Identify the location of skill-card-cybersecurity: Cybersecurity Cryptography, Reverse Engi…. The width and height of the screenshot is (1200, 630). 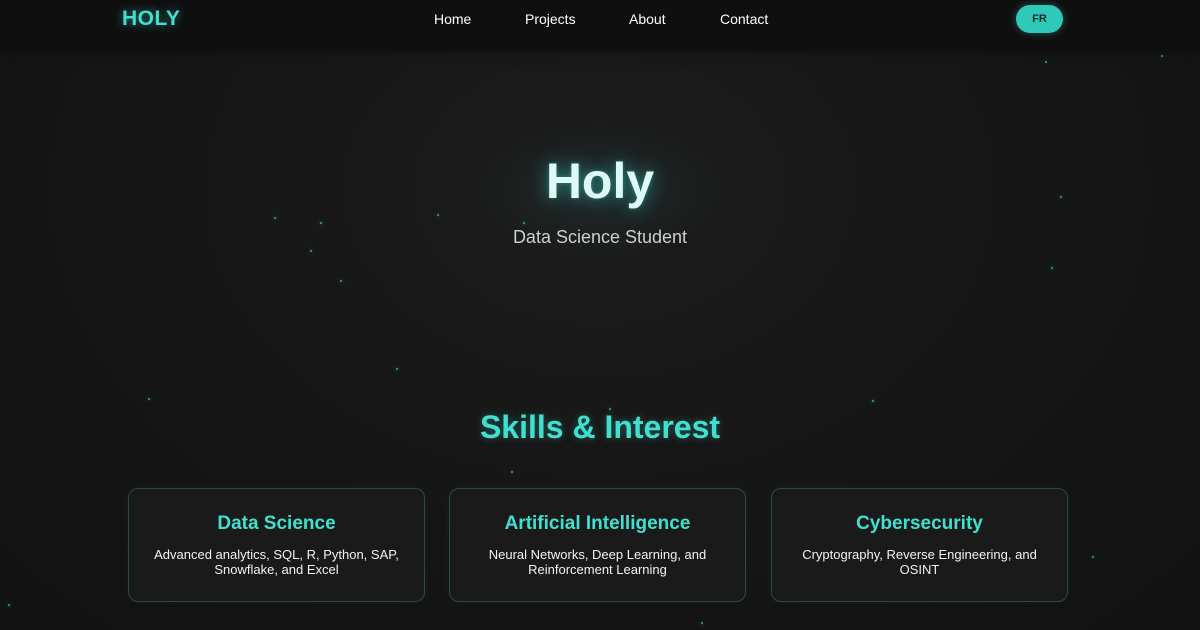
(919, 545).